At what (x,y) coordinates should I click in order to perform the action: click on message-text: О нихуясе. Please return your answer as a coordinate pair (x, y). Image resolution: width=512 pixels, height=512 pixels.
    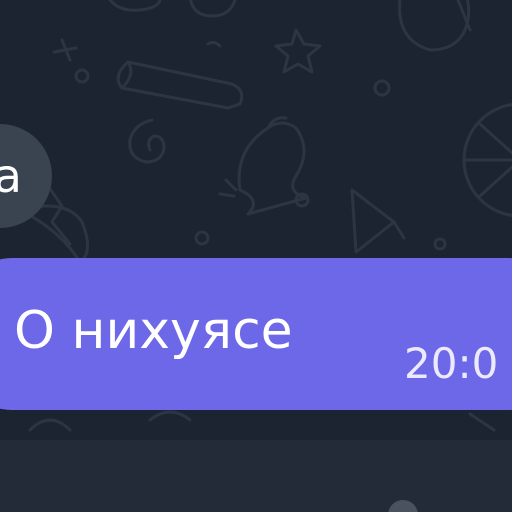
    Looking at the image, I should click on (153, 331).